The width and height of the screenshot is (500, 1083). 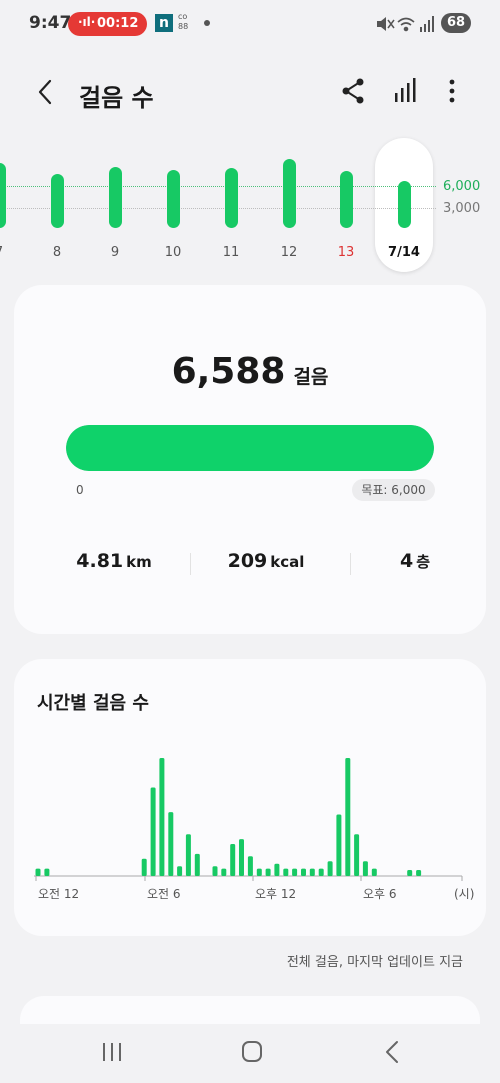 I want to click on recents-button, so click(x=112, y=1052).